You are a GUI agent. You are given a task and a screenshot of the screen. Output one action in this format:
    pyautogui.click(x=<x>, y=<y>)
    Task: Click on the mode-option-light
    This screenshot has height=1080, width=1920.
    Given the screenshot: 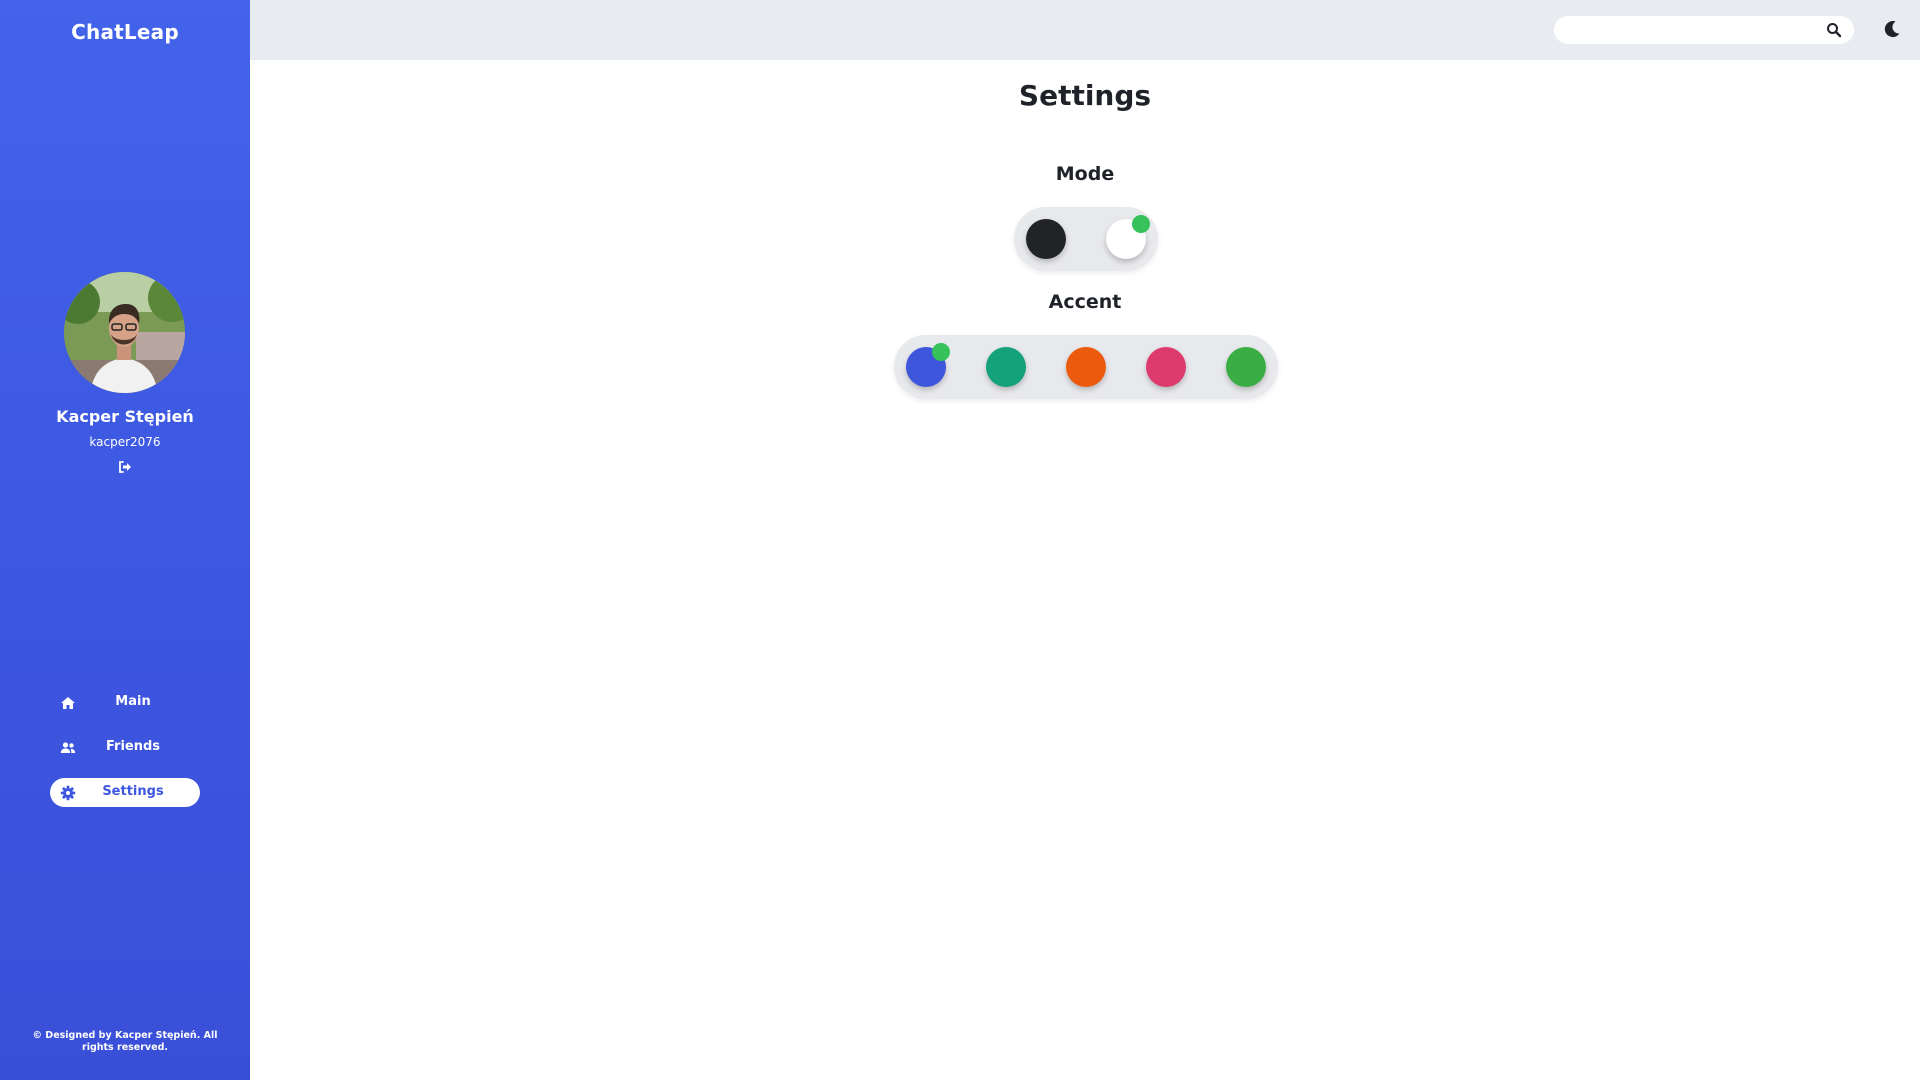 What is the action you would take?
    pyautogui.click(x=1128, y=237)
    